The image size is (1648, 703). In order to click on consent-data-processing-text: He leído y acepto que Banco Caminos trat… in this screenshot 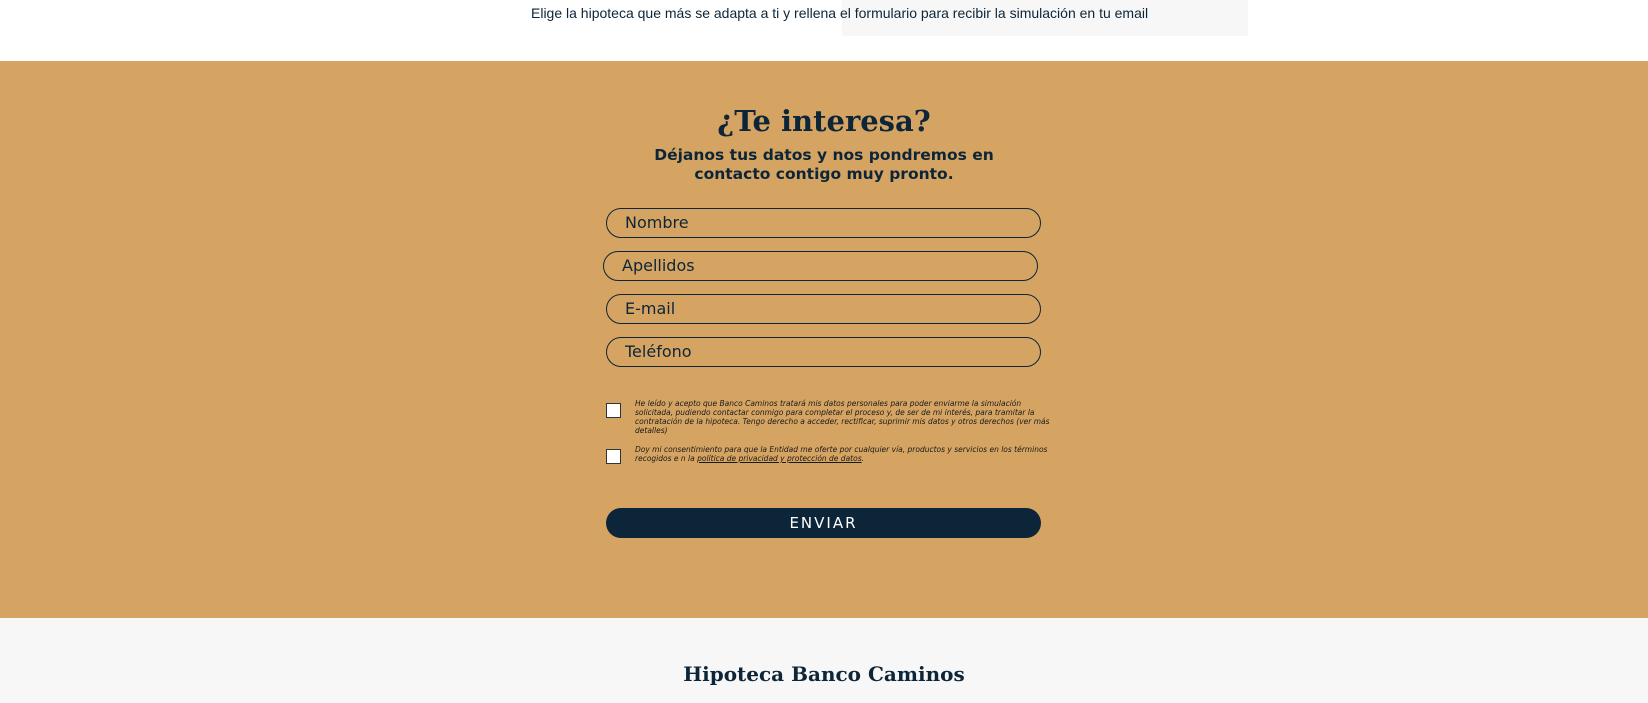, I will do `click(842, 417)`.